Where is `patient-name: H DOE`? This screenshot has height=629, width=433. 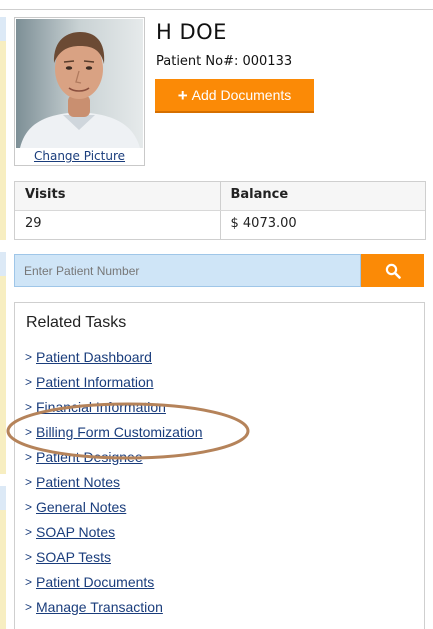
patient-name: H DOE is located at coordinates (191, 32).